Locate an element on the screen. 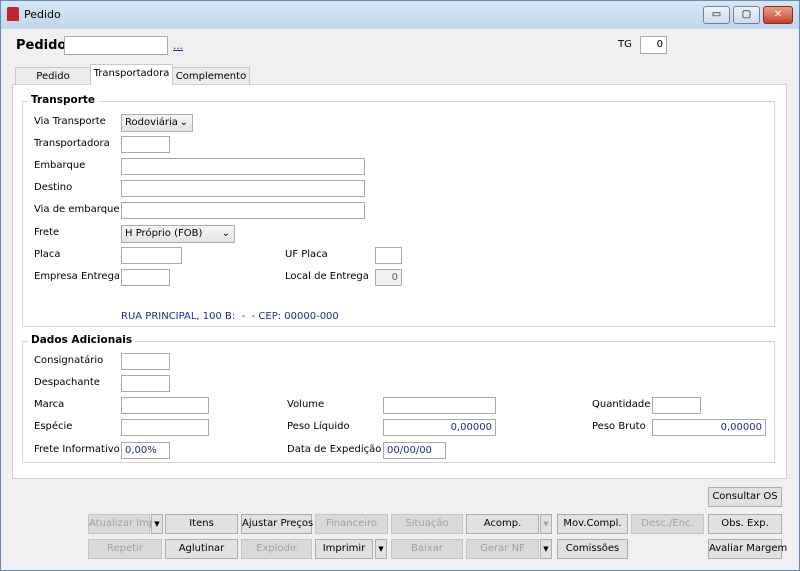 This screenshot has width=800, height=571. title-bar: Pedido ▭ ▢ ✕ is located at coordinates (400, 15).